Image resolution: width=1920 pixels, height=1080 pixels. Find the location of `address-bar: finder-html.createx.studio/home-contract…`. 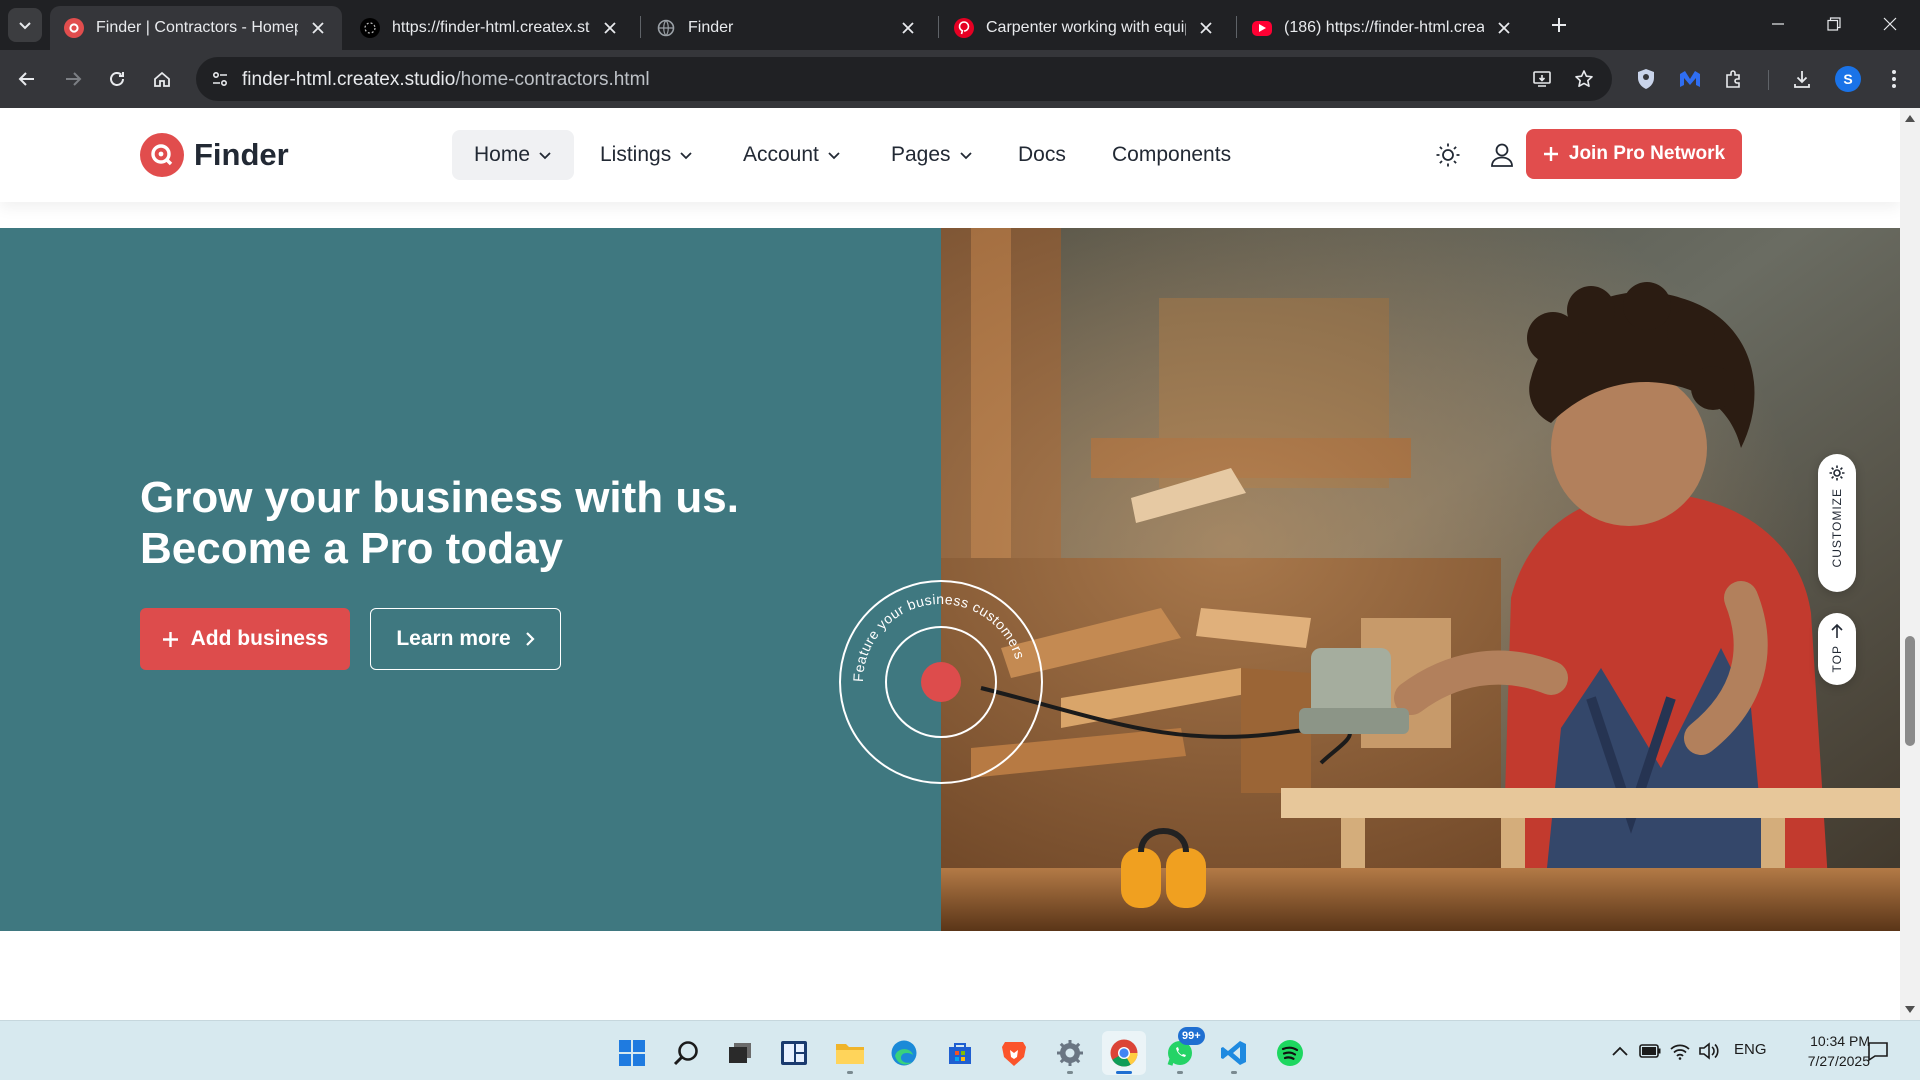

address-bar: finder-html.createx.studio/home-contract… is located at coordinates (904, 79).